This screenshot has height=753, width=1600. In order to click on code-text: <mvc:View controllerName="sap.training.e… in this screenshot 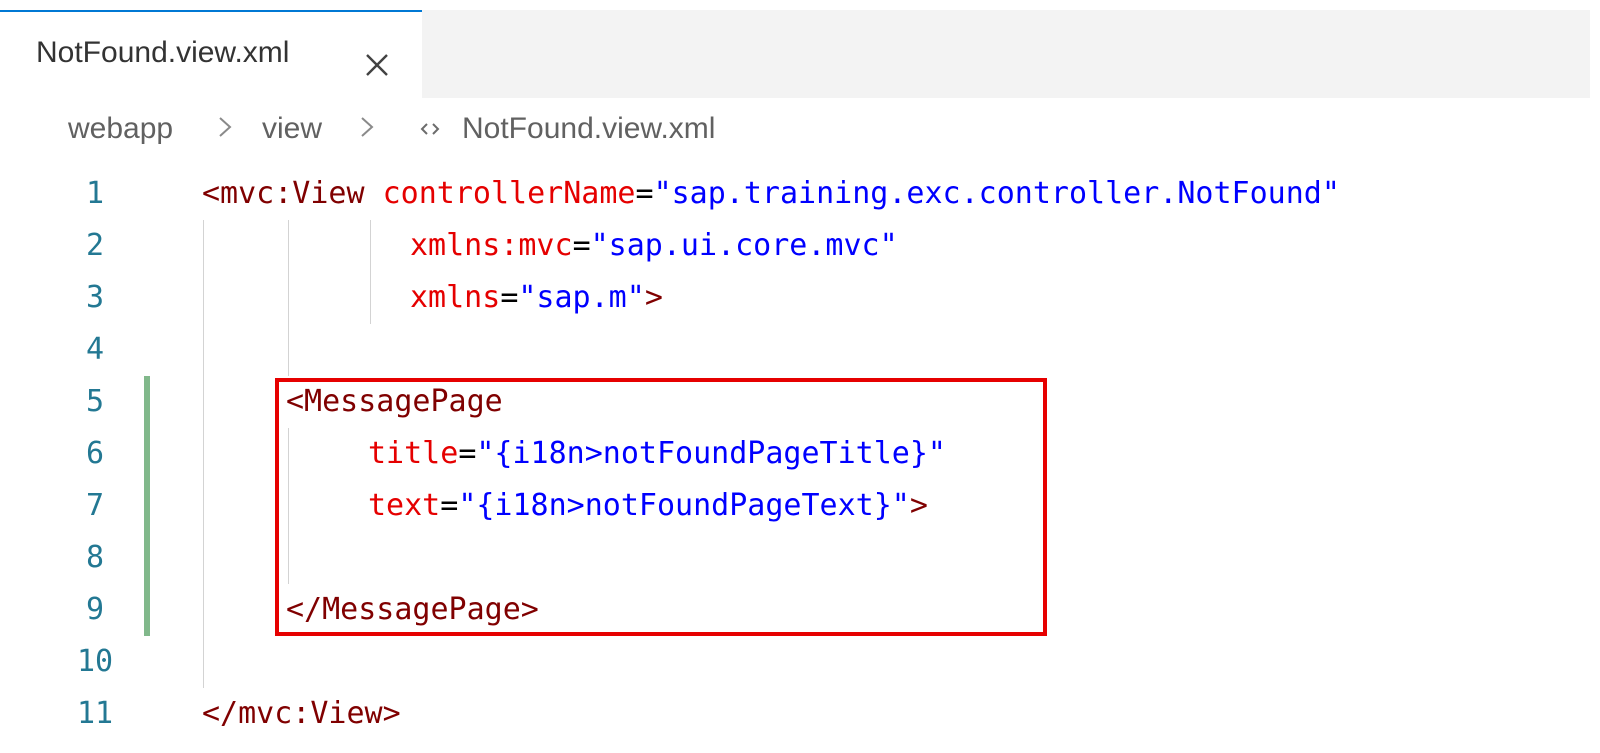, I will do `click(771, 194)`.